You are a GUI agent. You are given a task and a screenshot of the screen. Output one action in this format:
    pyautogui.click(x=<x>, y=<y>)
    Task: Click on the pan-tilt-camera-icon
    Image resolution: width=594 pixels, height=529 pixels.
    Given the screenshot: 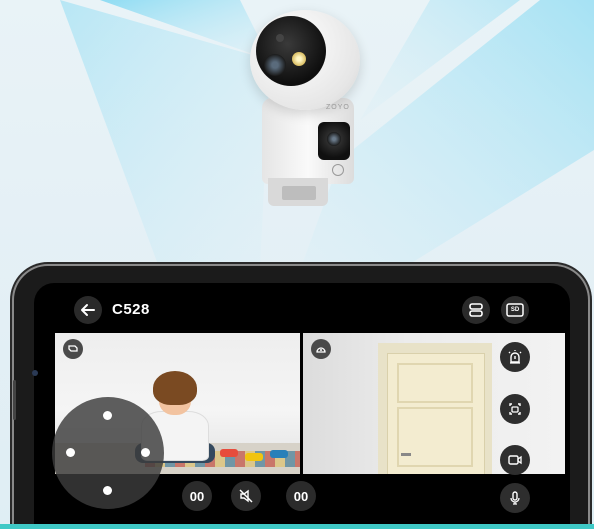 What is the action you would take?
    pyautogui.click(x=73, y=348)
    